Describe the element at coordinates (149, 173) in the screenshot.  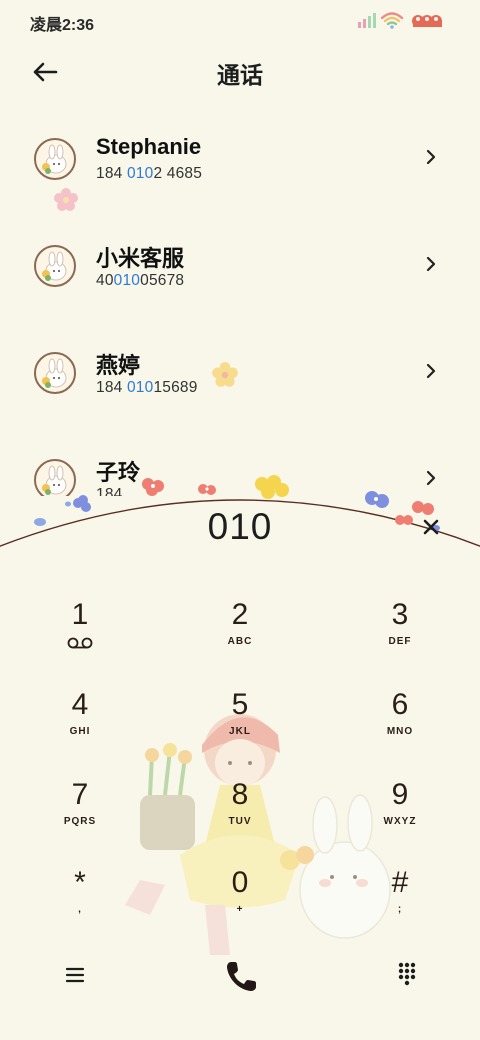
I see `contact-number: 184 0102 4685` at that location.